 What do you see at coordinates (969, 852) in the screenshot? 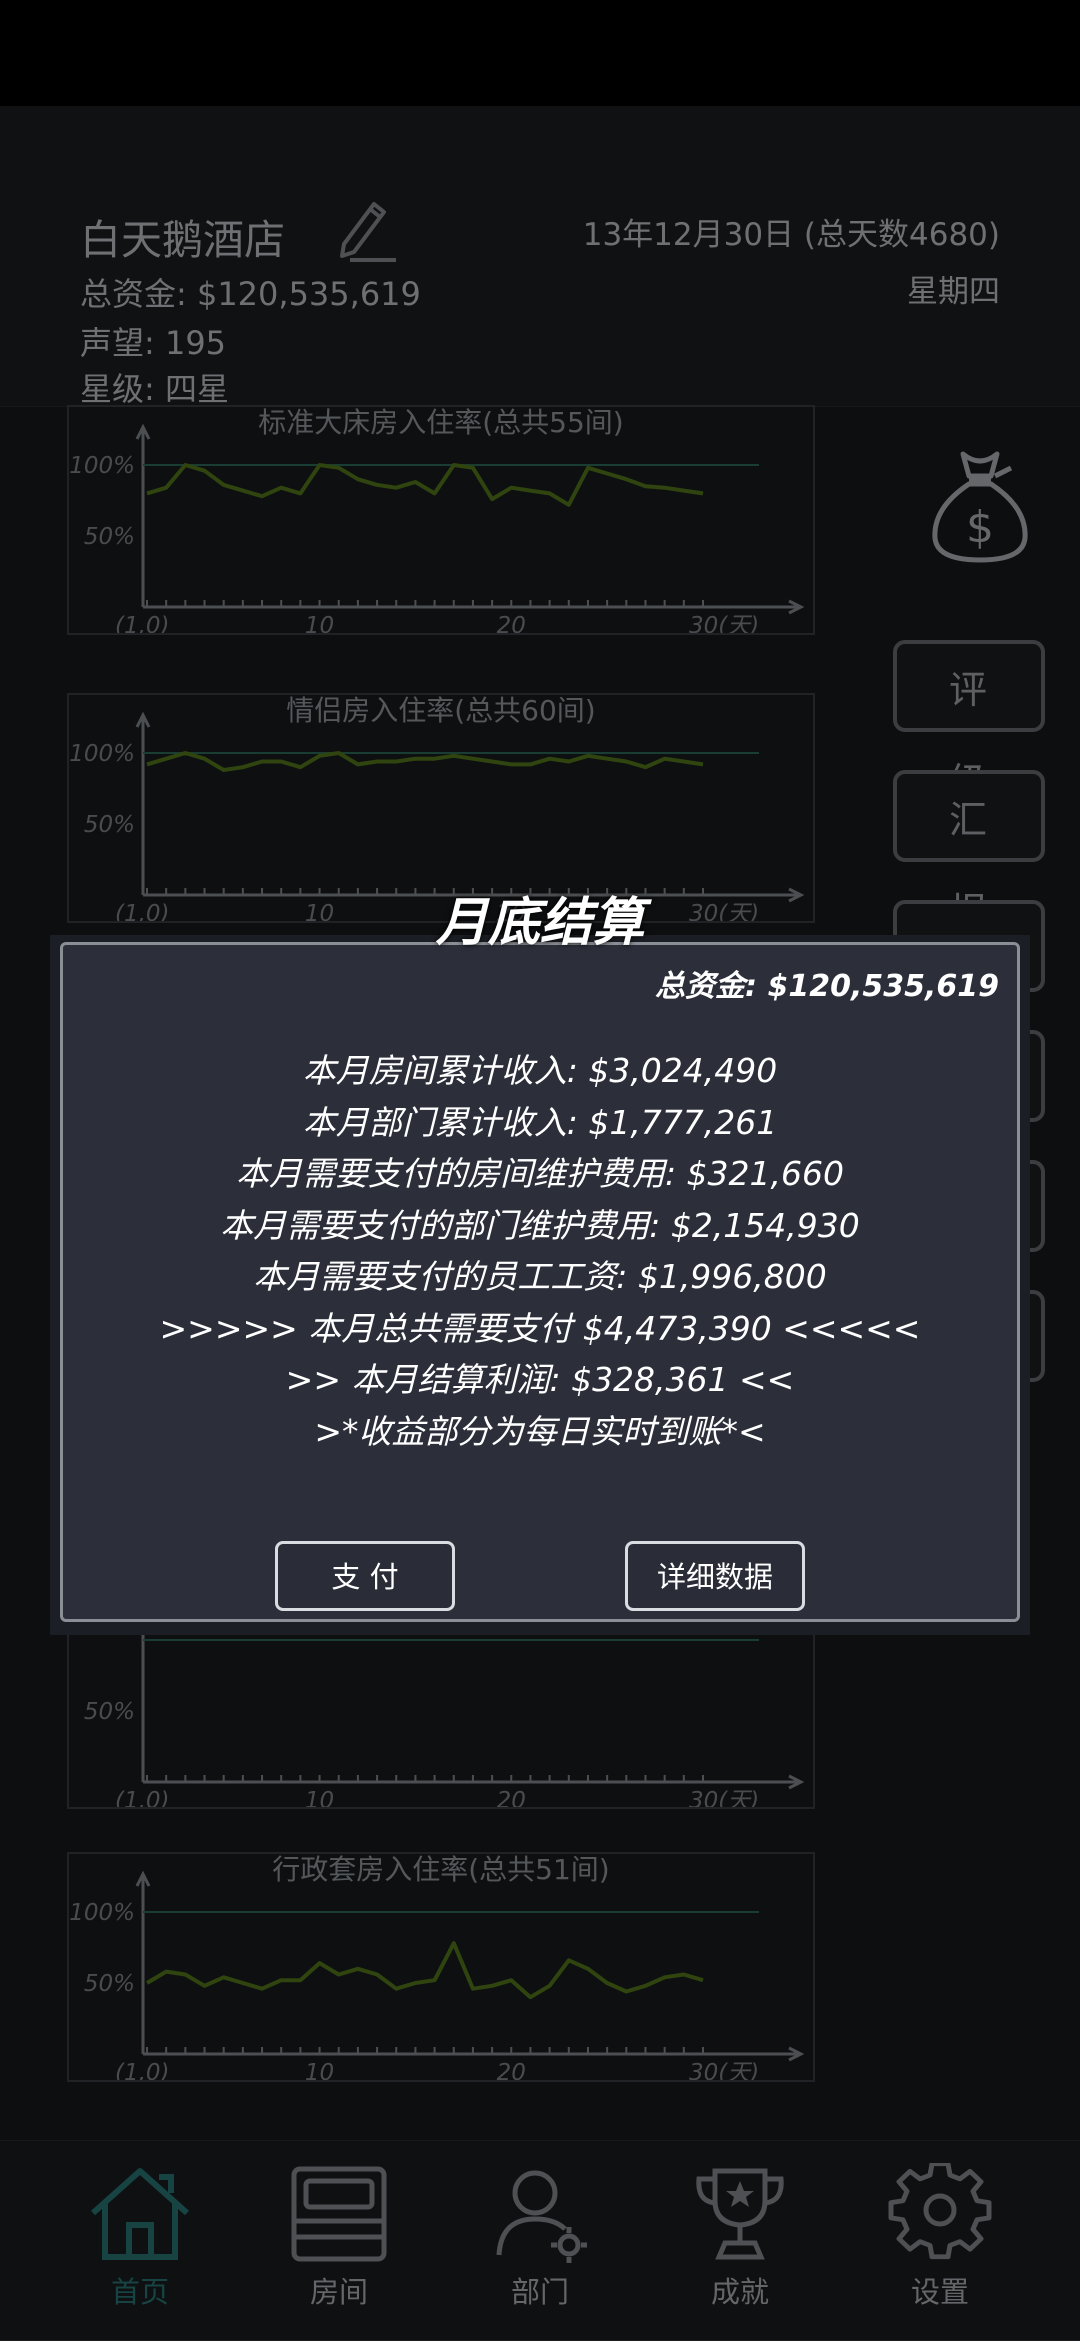
I see `report-button: 汇 报` at bounding box center [969, 852].